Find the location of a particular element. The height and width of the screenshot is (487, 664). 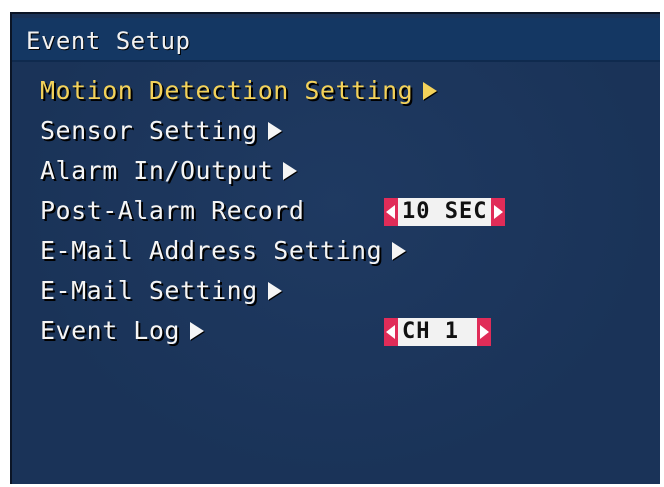

menu-item-motion-detection-setting: Motion Detection Setting is located at coordinates (239, 91).